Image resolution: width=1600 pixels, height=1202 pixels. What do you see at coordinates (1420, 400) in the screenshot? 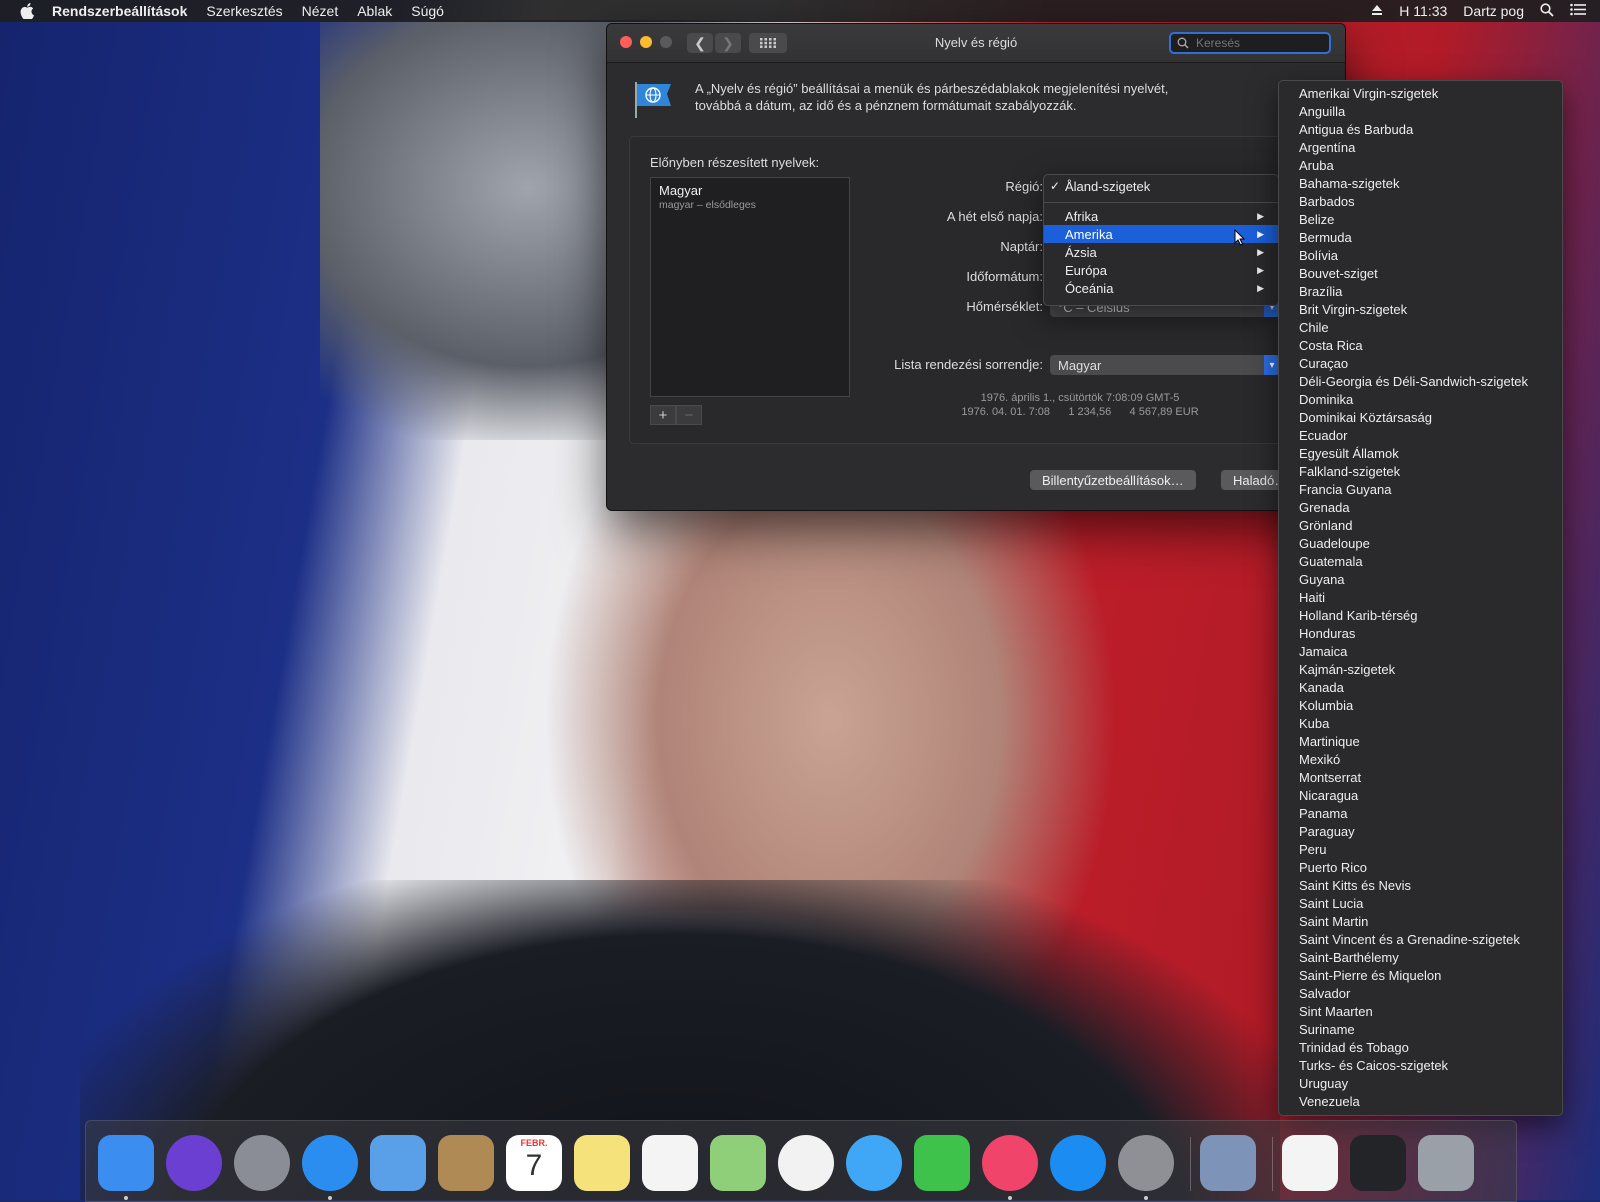
I see `country-menu-item: Dominika` at bounding box center [1420, 400].